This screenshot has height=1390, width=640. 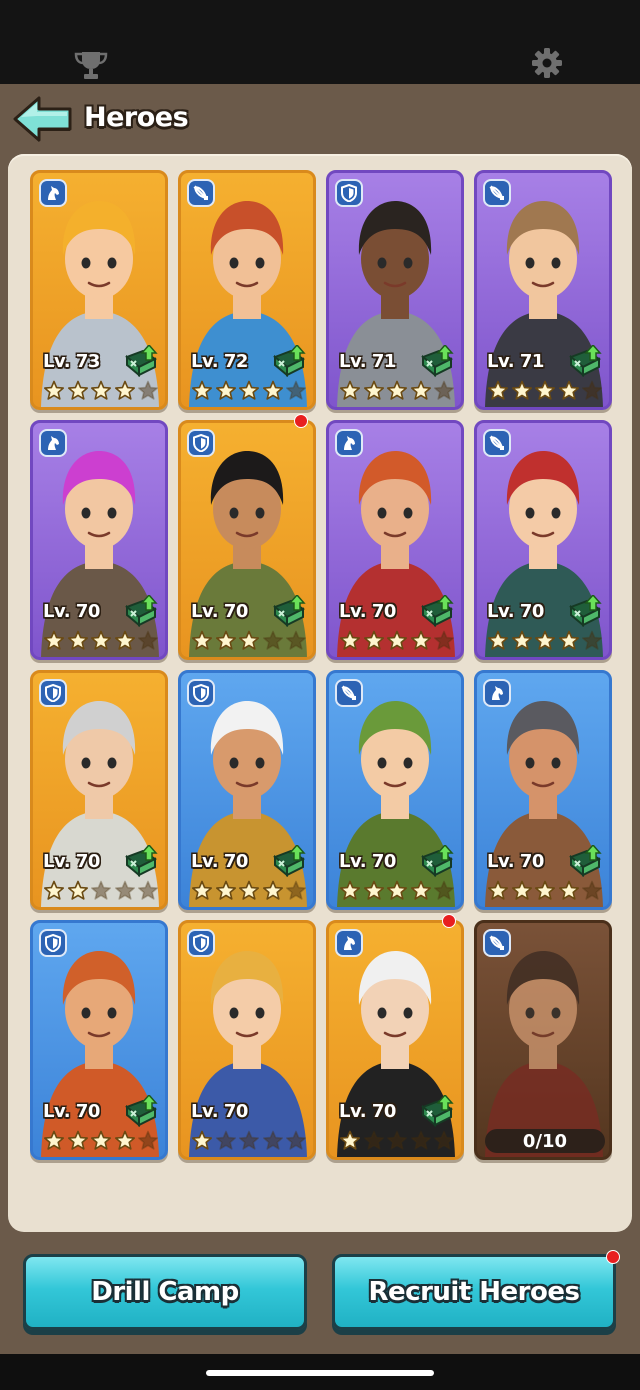 I want to click on bottom-bar, so click(x=320, y=1372).